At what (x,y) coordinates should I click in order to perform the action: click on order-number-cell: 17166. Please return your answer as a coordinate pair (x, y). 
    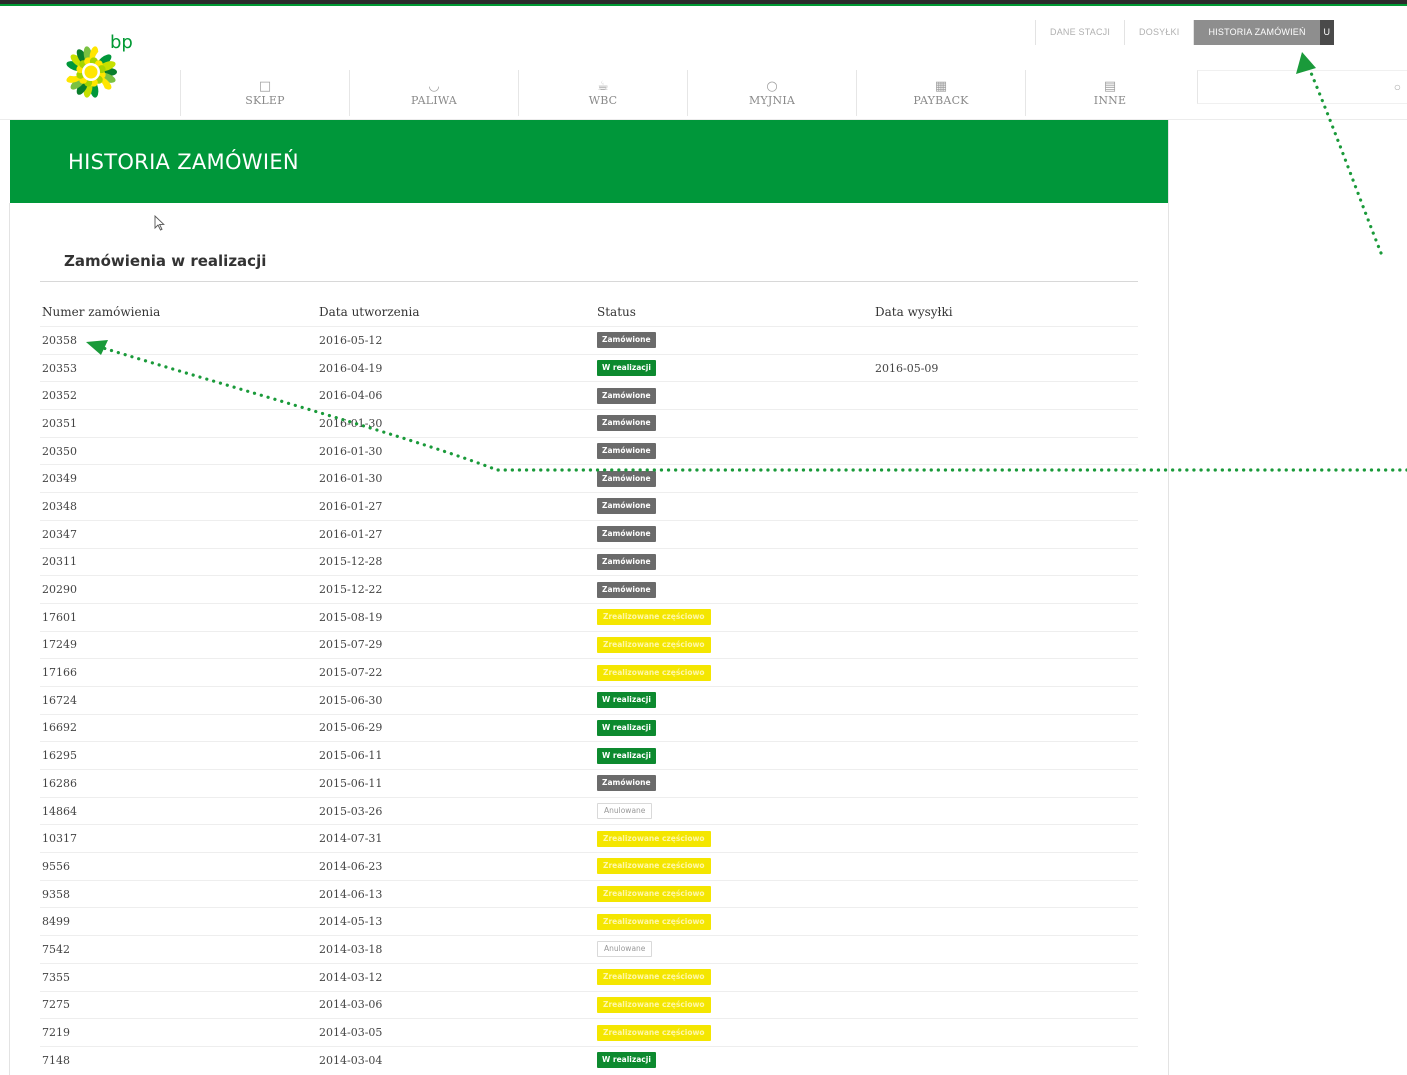
    Looking at the image, I should click on (178, 672).